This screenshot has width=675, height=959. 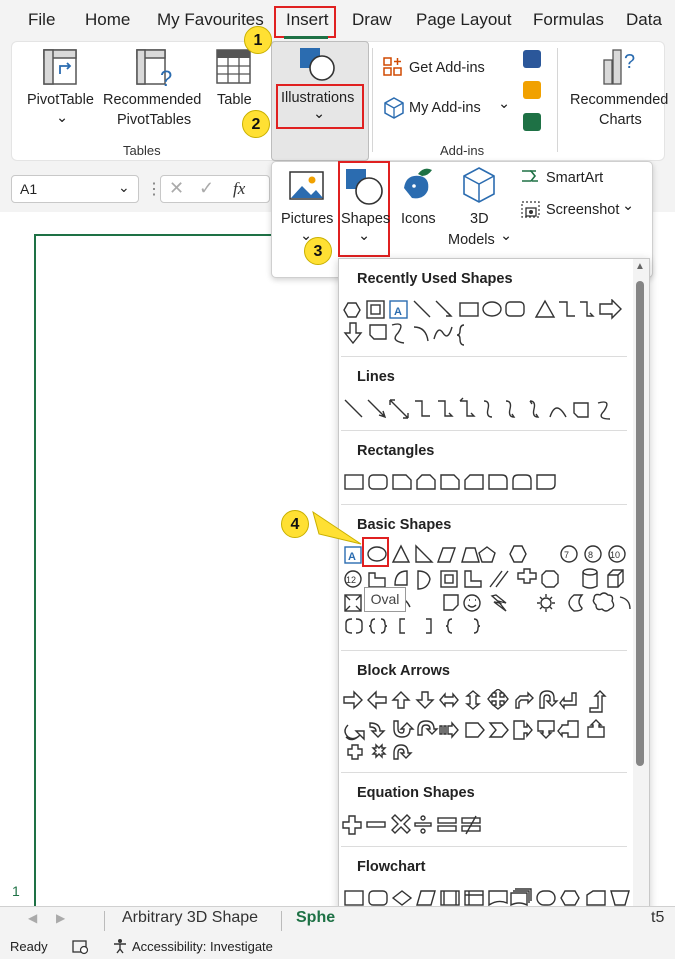 I want to click on rectangles-row, so click(x=487, y=483).